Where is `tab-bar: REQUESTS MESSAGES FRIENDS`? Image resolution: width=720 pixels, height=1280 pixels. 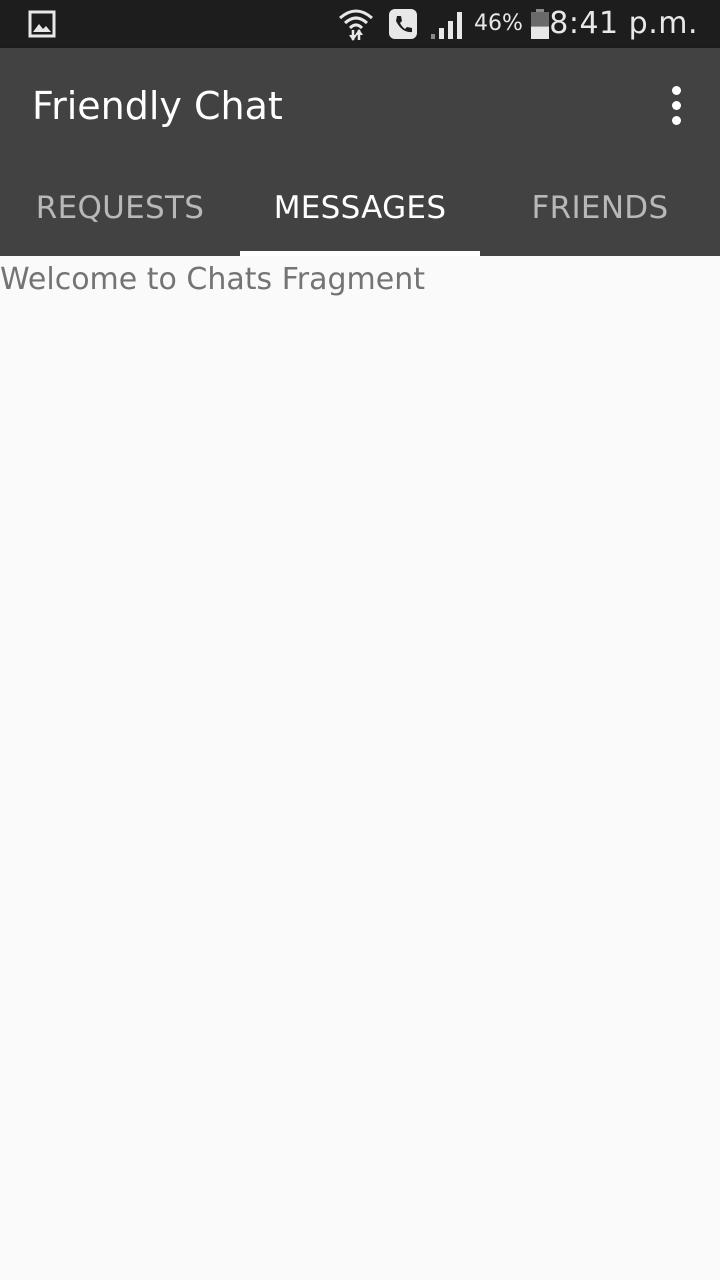 tab-bar: REQUESTS MESSAGES FRIENDS is located at coordinates (360, 208).